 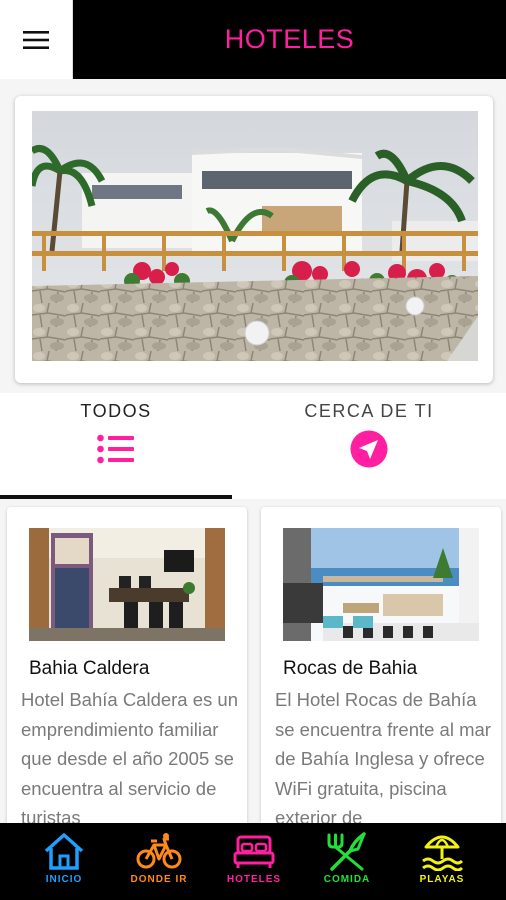 I want to click on tab-todos: TODOS, so click(x=116, y=446).